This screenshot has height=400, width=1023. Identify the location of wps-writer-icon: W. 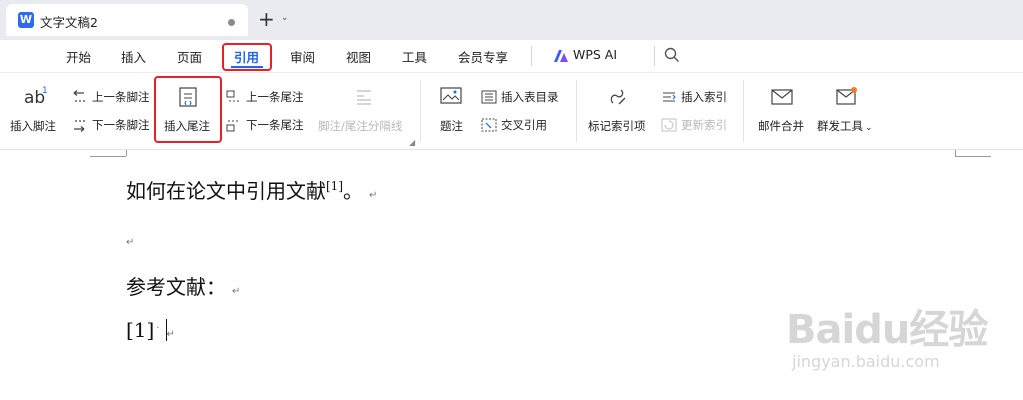
(26, 20).